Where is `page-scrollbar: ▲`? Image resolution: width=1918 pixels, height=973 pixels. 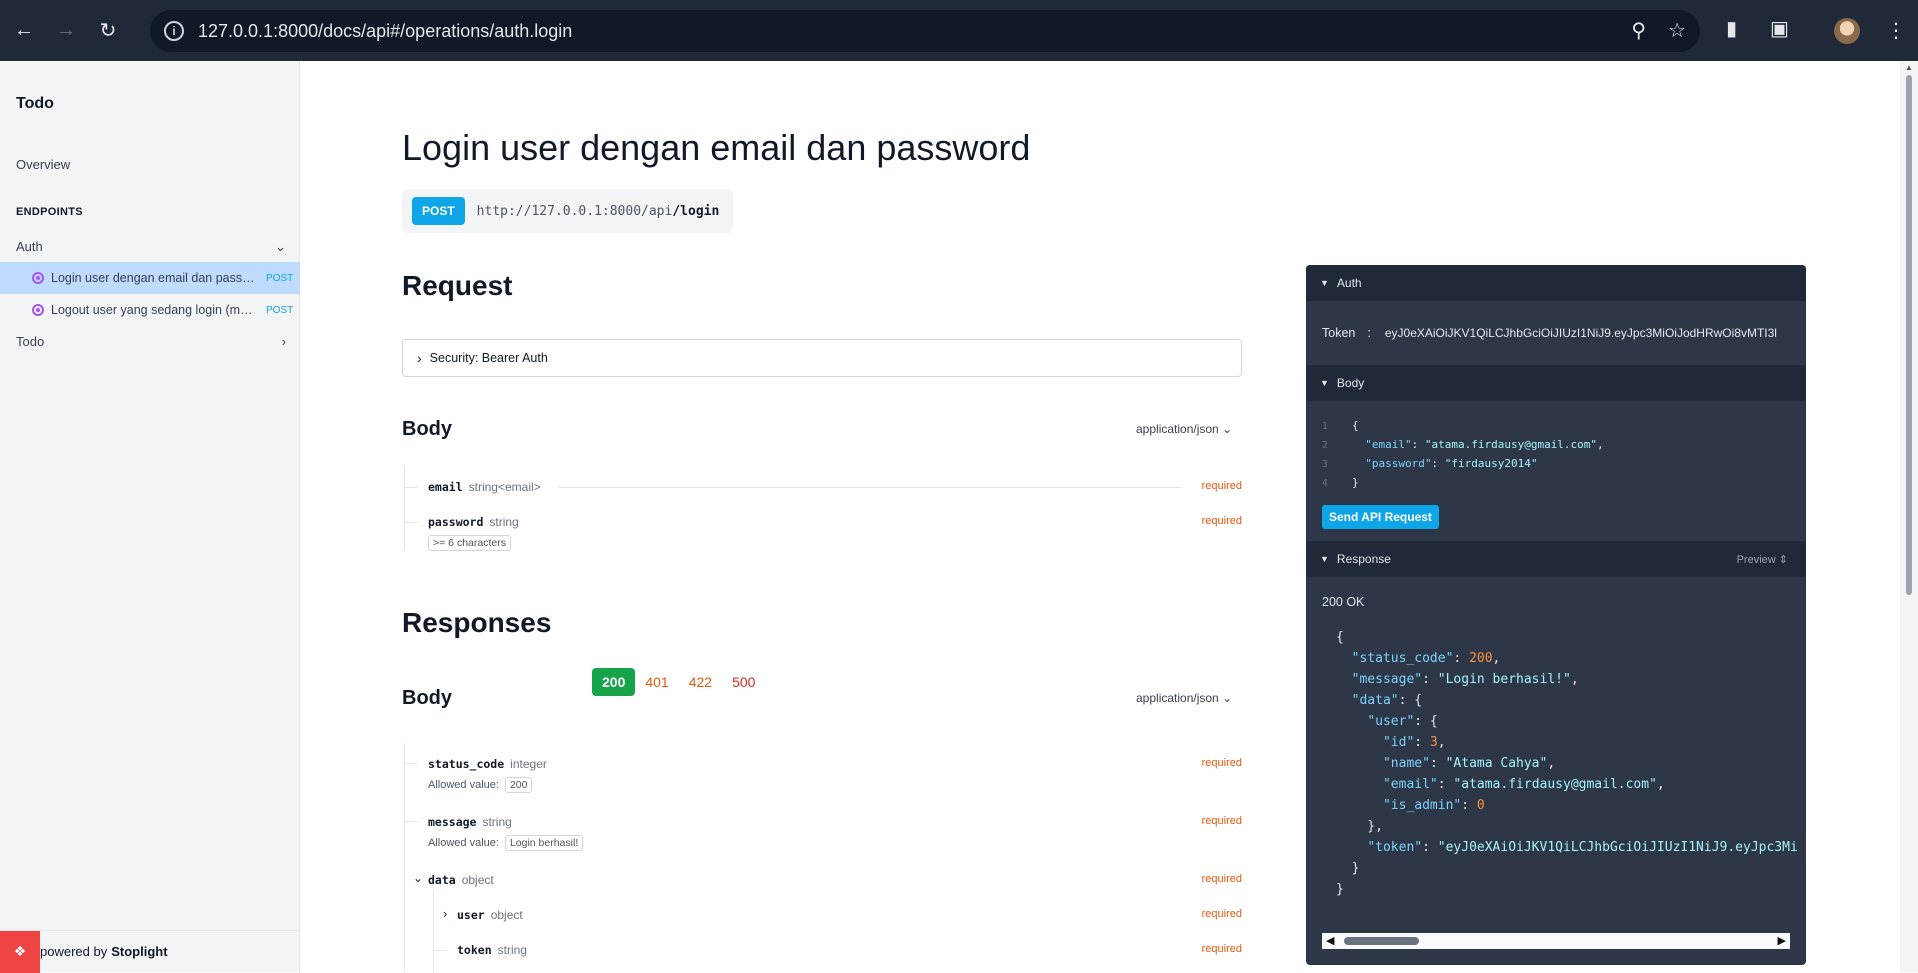 page-scrollbar: ▲ is located at coordinates (1909, 516).